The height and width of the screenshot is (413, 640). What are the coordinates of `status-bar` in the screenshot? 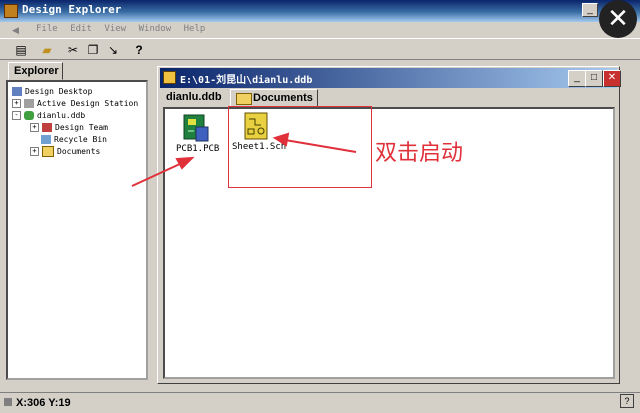 It's located at (320, 402).